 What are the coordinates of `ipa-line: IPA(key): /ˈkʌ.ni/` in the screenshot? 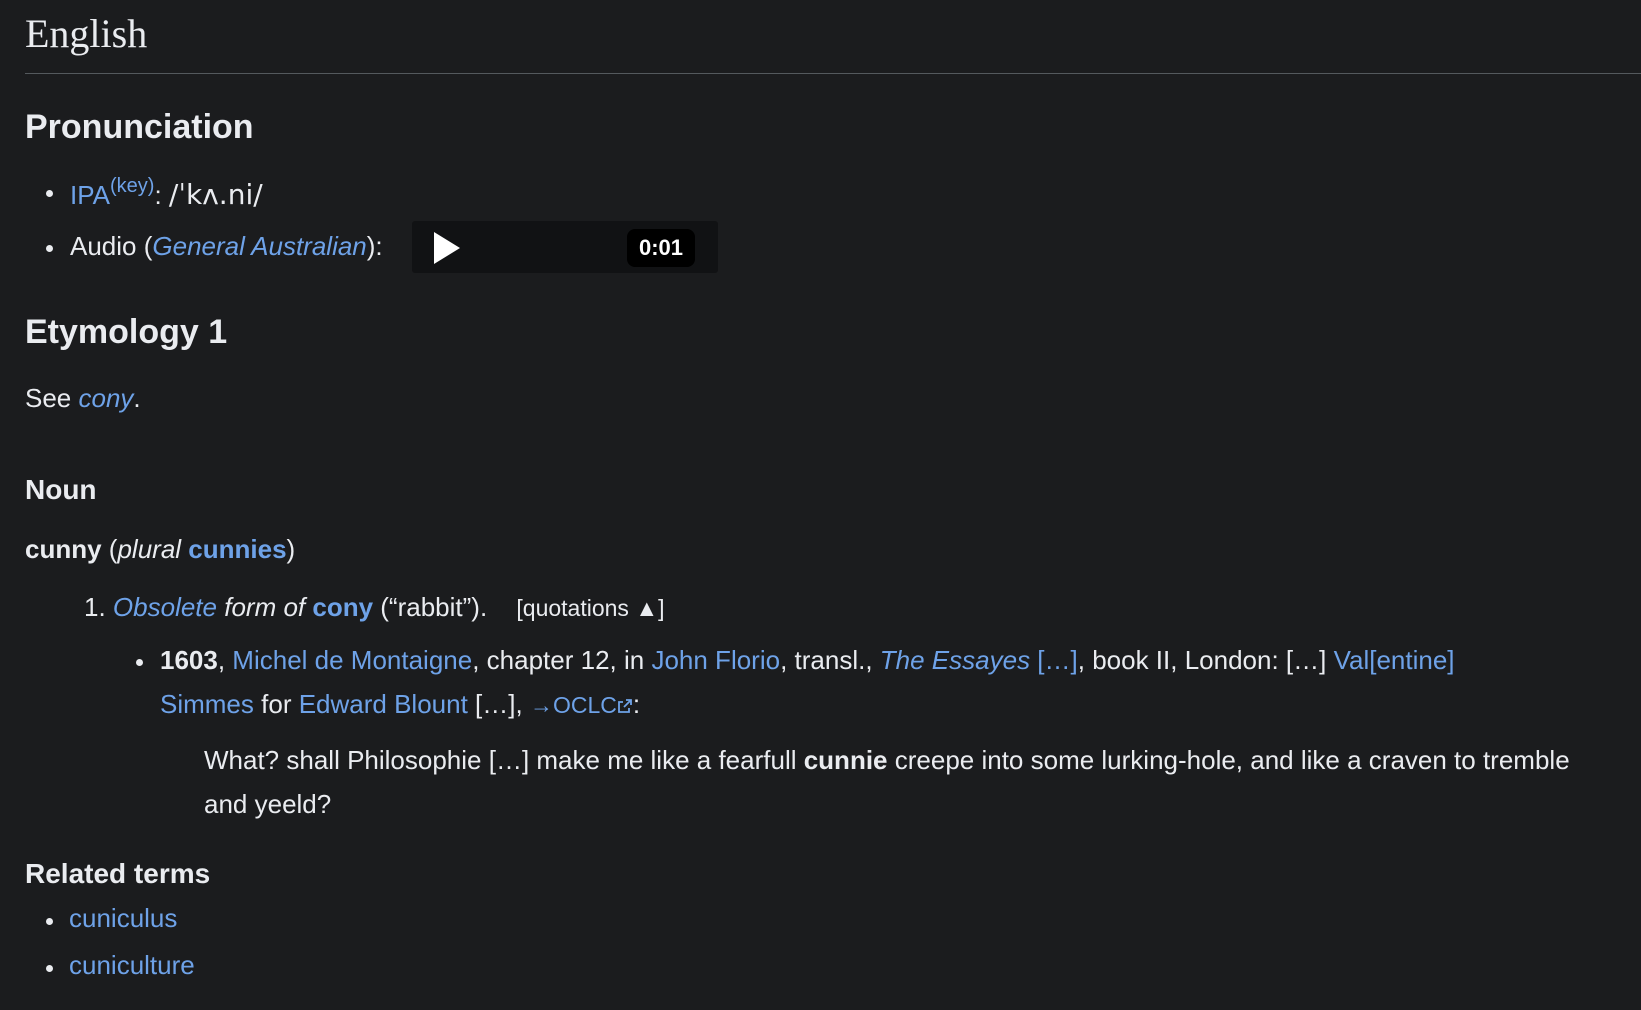 It's located at (166, 192).